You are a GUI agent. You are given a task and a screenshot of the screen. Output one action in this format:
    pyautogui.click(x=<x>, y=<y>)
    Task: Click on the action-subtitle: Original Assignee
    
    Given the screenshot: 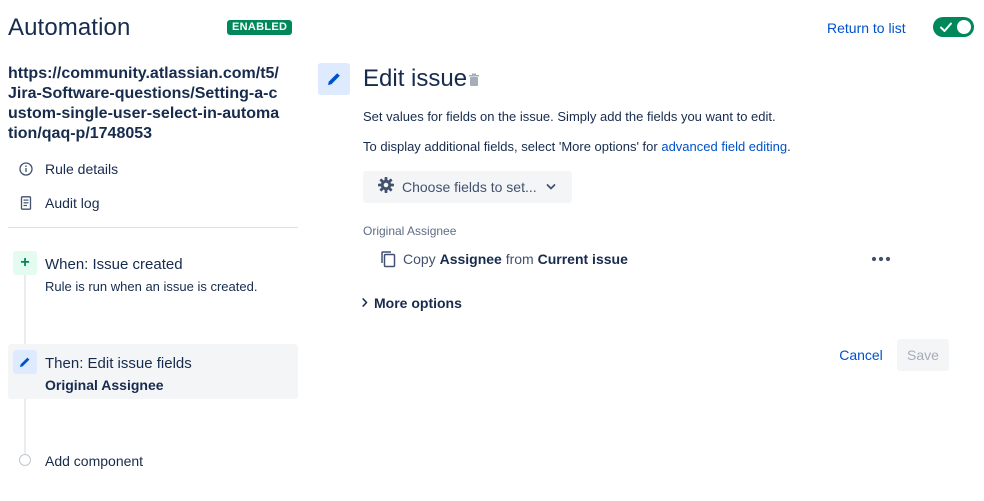 What is the action you would take?
    pyautogui.click(x=104, y=385)
    